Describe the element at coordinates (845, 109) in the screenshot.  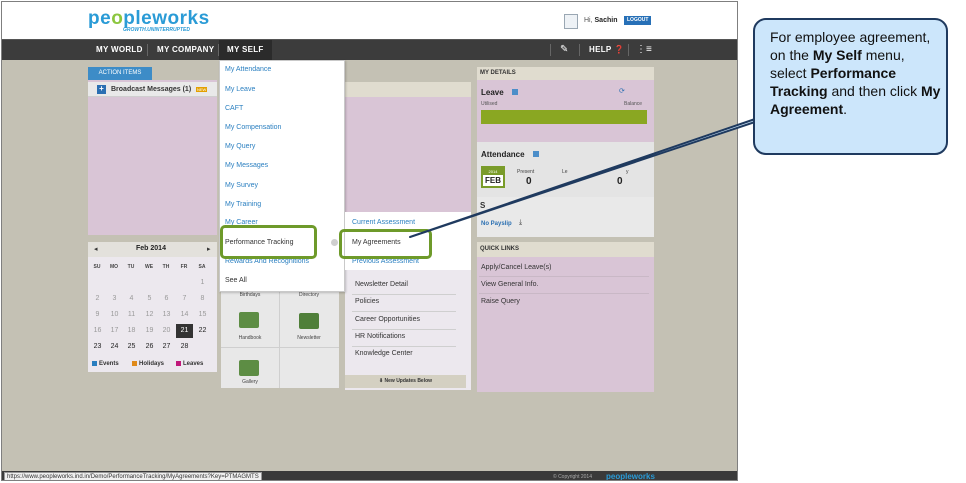
I see `callout-text-part: .` at that location.